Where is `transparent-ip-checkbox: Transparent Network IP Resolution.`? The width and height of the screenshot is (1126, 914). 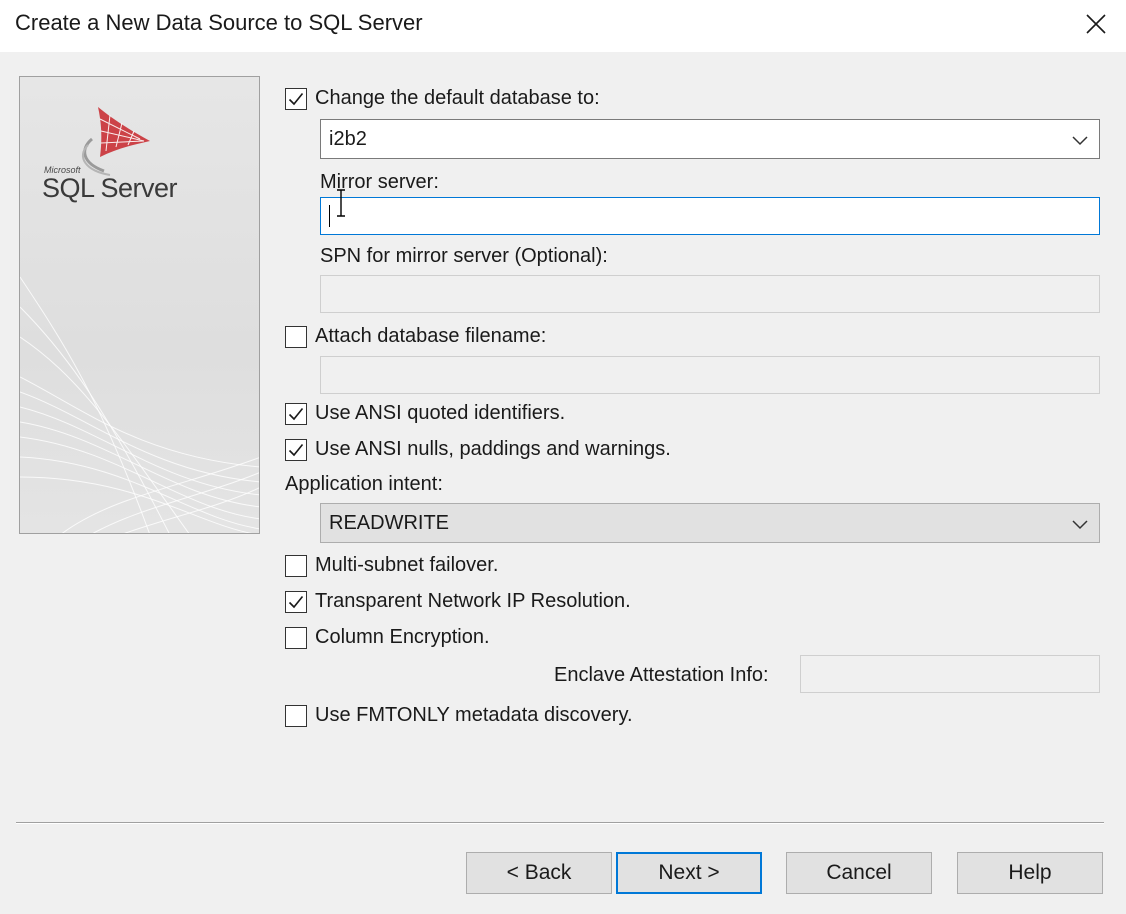
transparent-ip-checkbox: Transparent Network IP Resolution. is located at coordinates (458, 601).